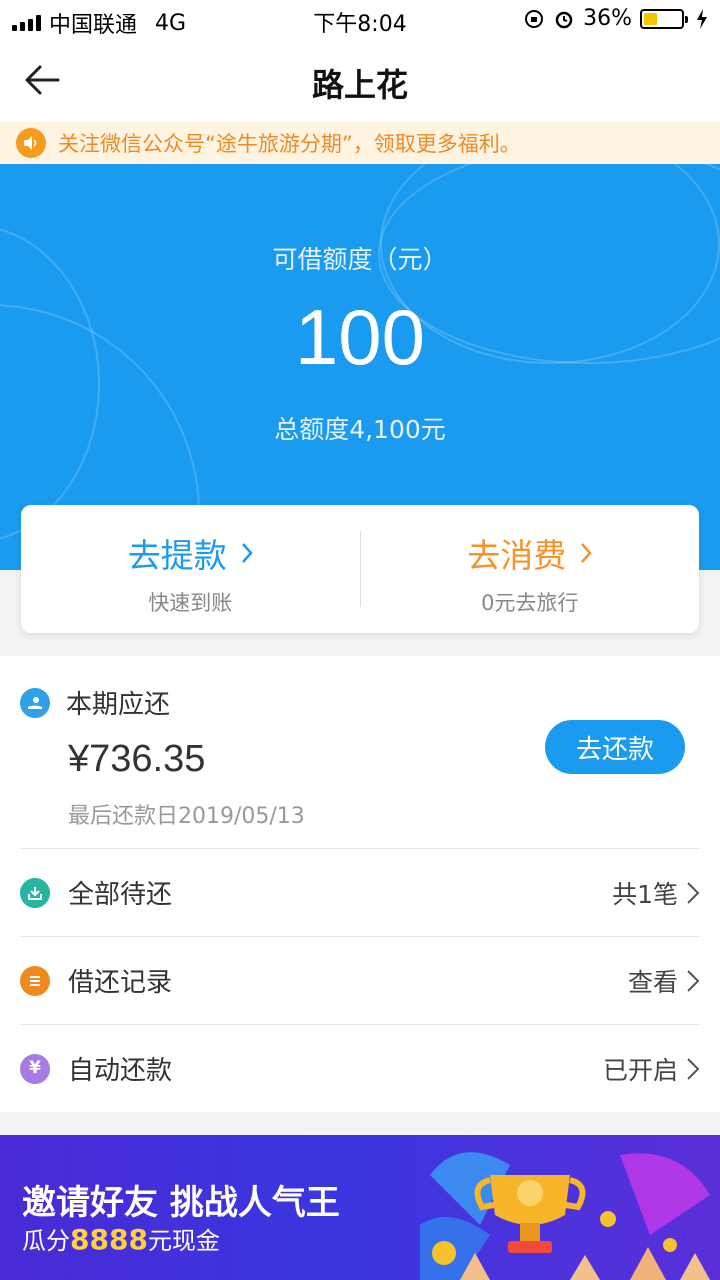 The width and height of the screenshot is (720, 1280). I want to click on download-icon, so click(35, 892).